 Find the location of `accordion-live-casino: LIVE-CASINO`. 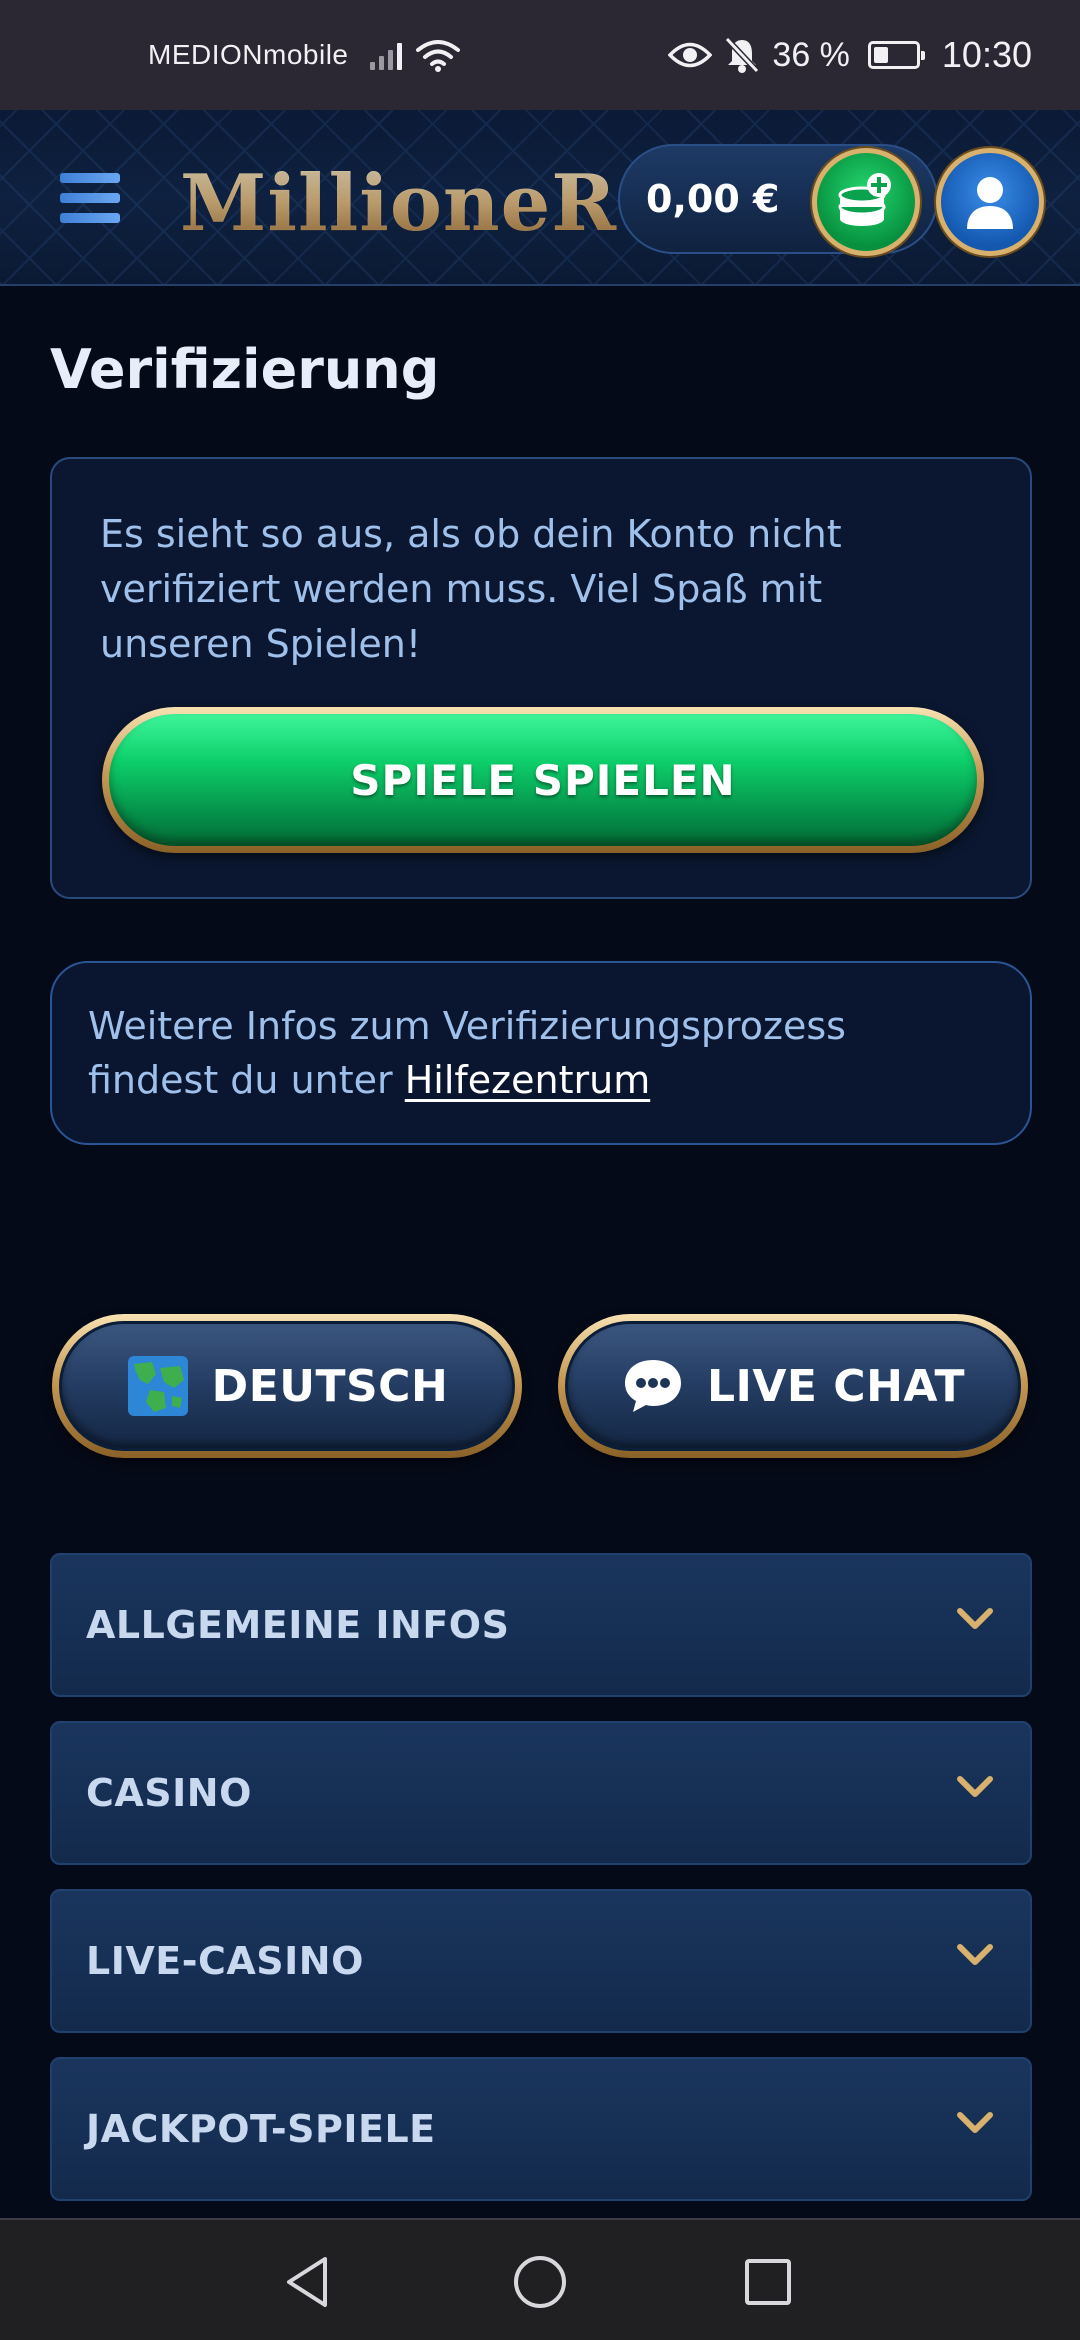

accordion-live-casino: LIVE-CASINO is located at coordinates (541, 1961).